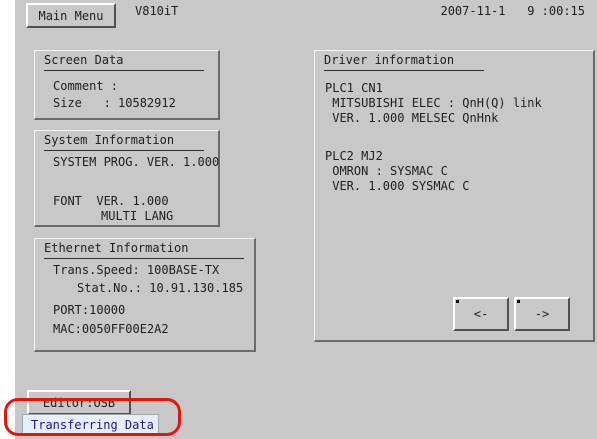  What do you see at coordinates (473, 11) in the screenshot?
I see `date-text: 2007-11-1` at bounding box center [473, 11].